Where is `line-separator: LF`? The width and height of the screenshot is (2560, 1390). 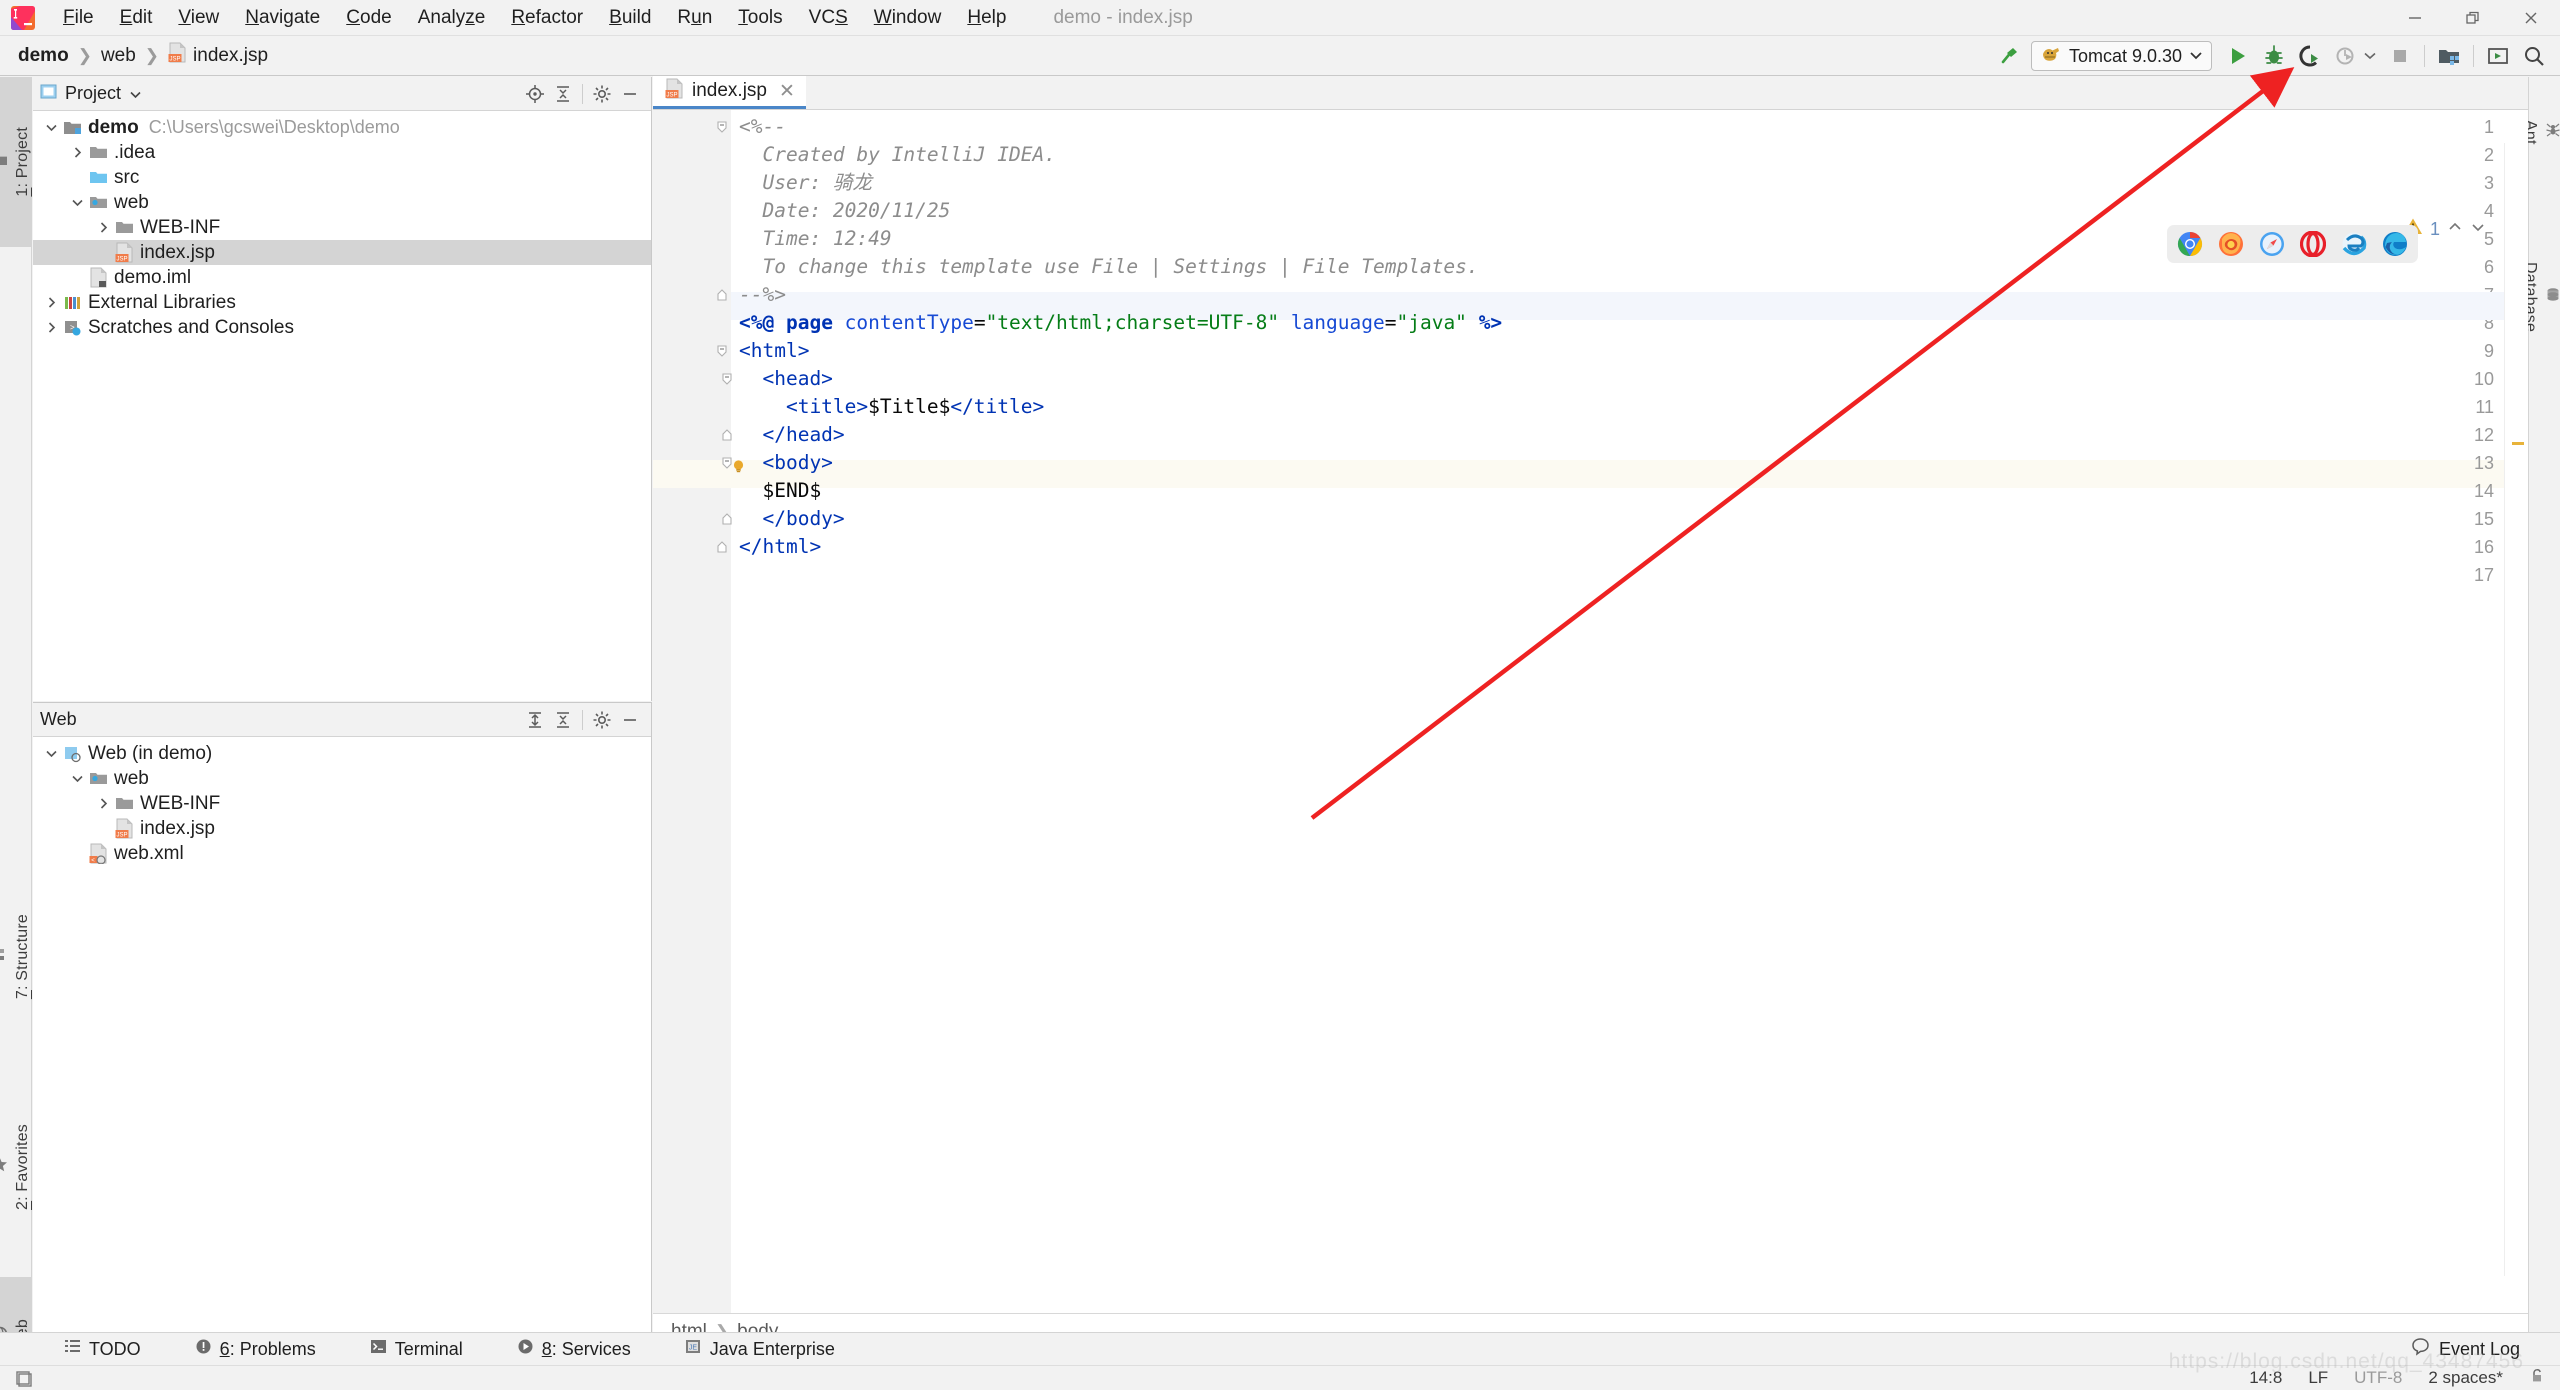
line-separator: LF is located at coordinates (2318, 1378).